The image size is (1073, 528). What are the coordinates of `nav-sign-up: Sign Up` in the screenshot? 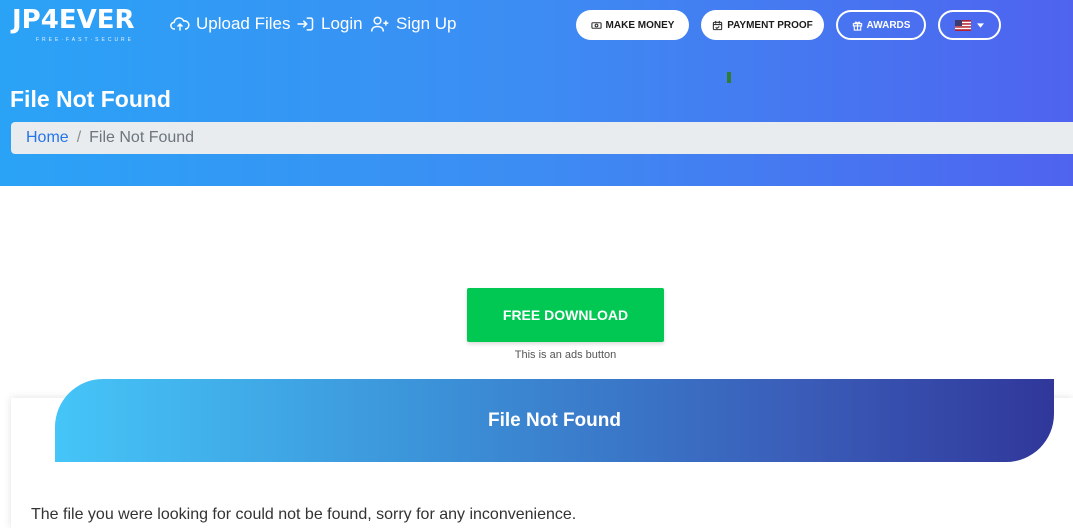 It's located at (413, 24).